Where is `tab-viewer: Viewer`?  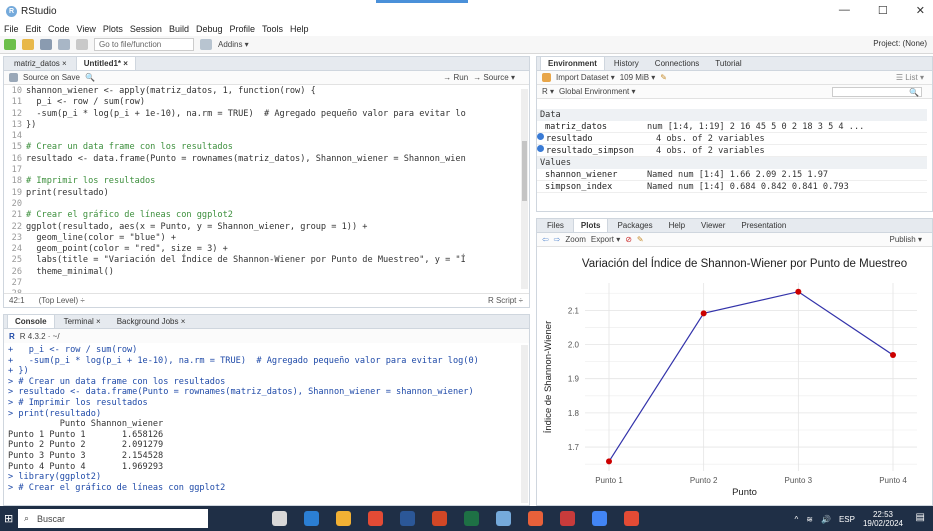 tab-viewer: Viewer is located at coordinates (713, 225).